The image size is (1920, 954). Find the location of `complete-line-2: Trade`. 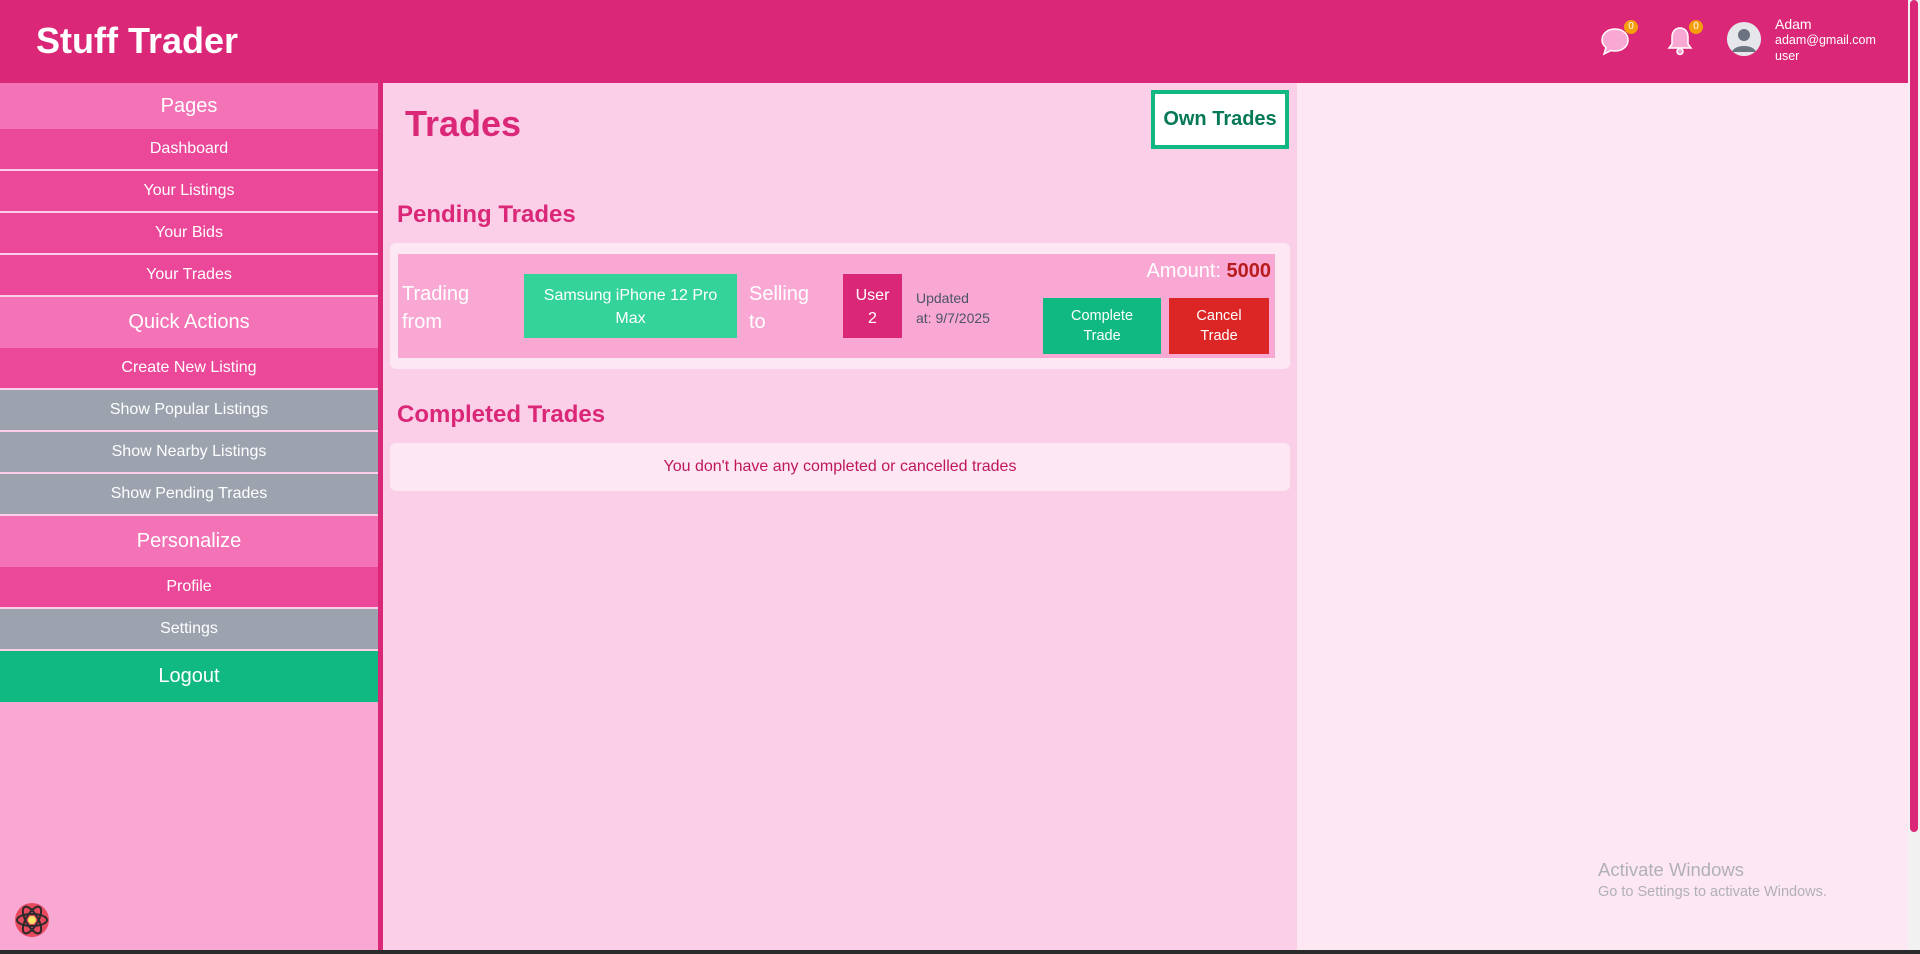

complete-line-2: Trade is located at coordinates (1102, 336).